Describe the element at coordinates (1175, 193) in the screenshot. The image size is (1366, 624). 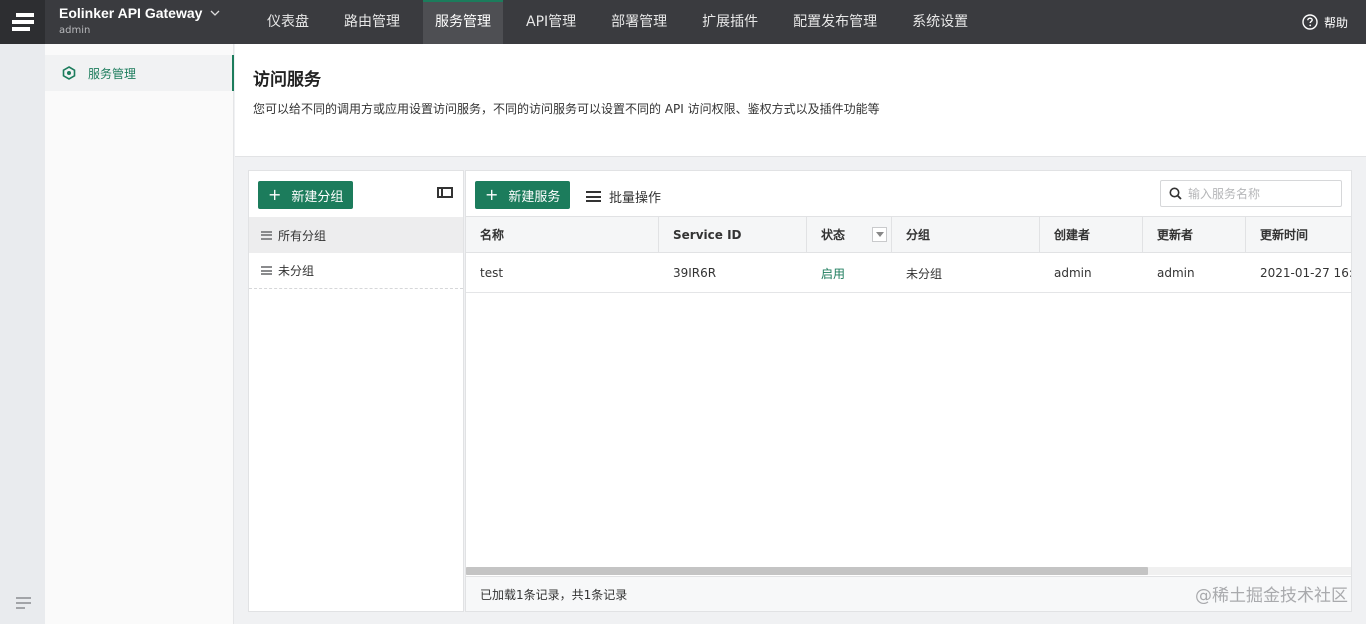
I see `search-icon` at that location.